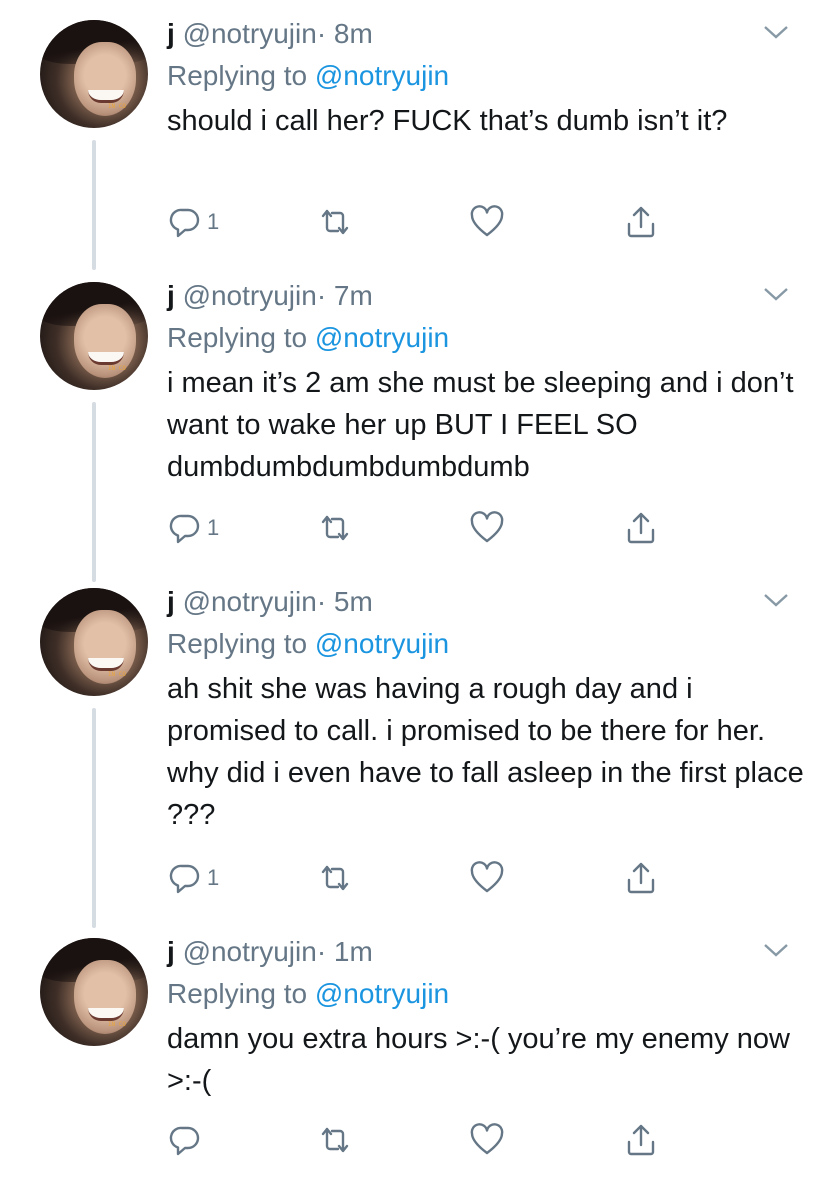  I want to click on timestamp: · 8m, so click(345, 33).